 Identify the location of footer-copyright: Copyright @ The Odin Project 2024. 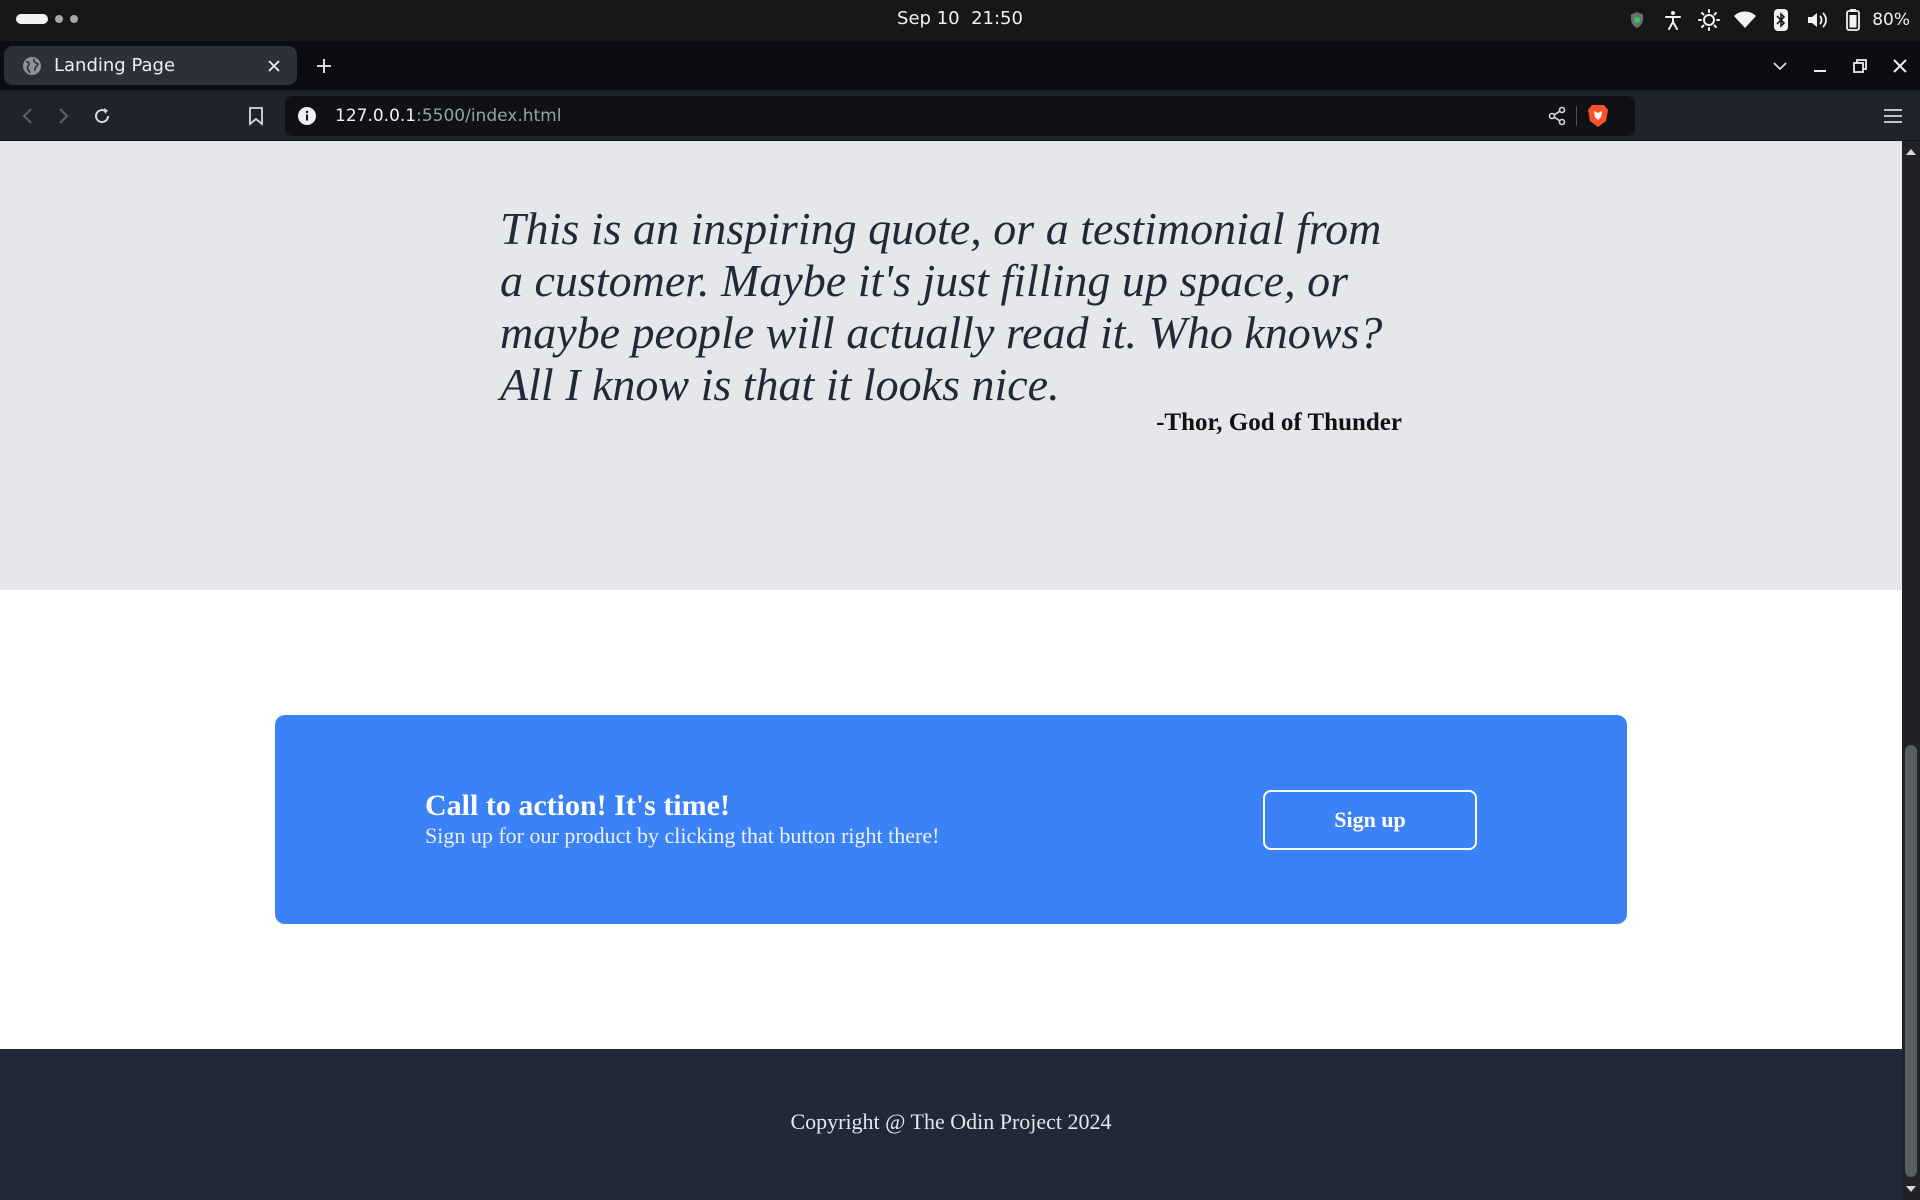
(951, 1121).